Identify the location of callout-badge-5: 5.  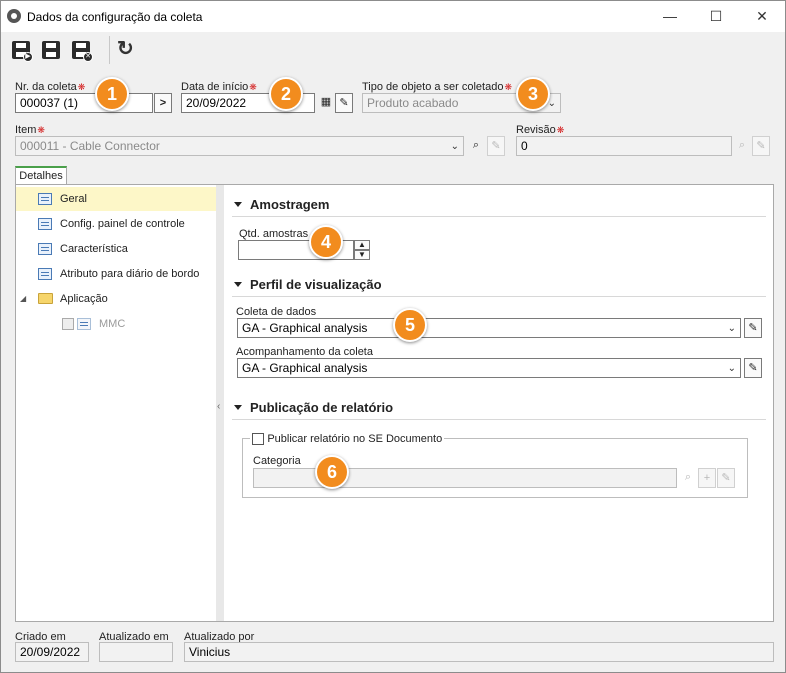
(410, 325).